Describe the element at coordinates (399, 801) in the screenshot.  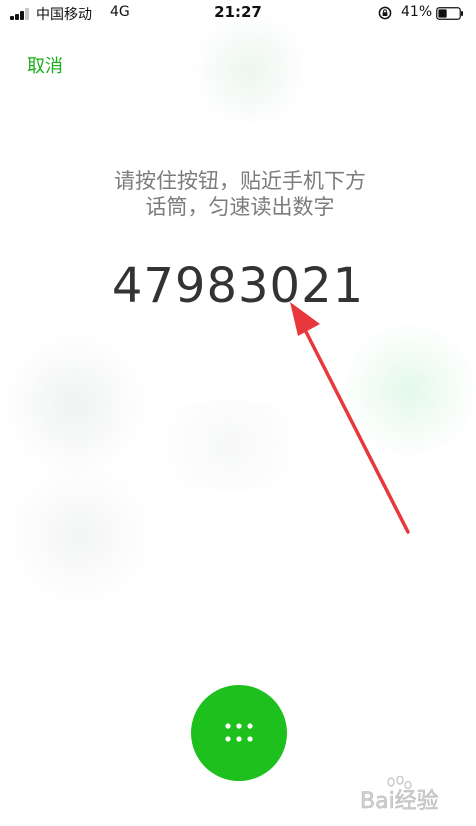
I see `watermark-text: Bai经验` at that location.